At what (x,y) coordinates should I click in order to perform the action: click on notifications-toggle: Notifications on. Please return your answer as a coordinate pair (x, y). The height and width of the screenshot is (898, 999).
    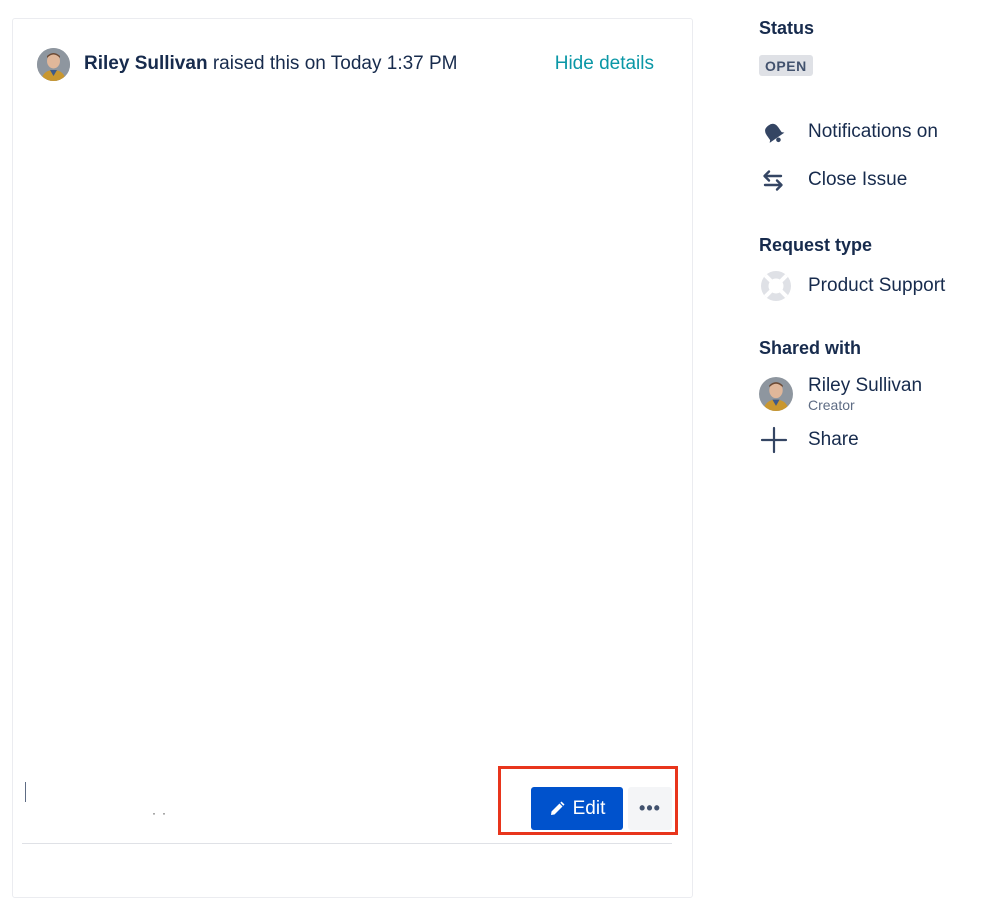
    Looking at the image, I should click on (848, 132).